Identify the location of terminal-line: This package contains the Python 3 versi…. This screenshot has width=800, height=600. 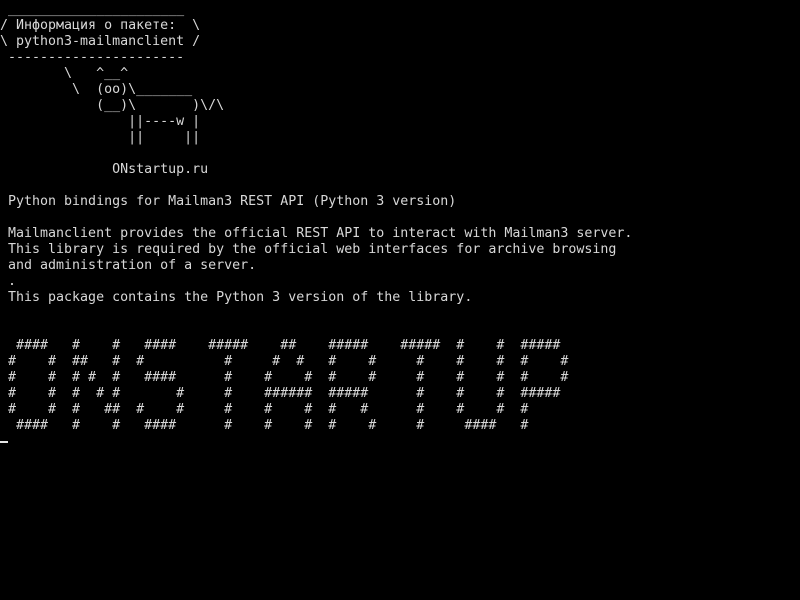
(236, 297).